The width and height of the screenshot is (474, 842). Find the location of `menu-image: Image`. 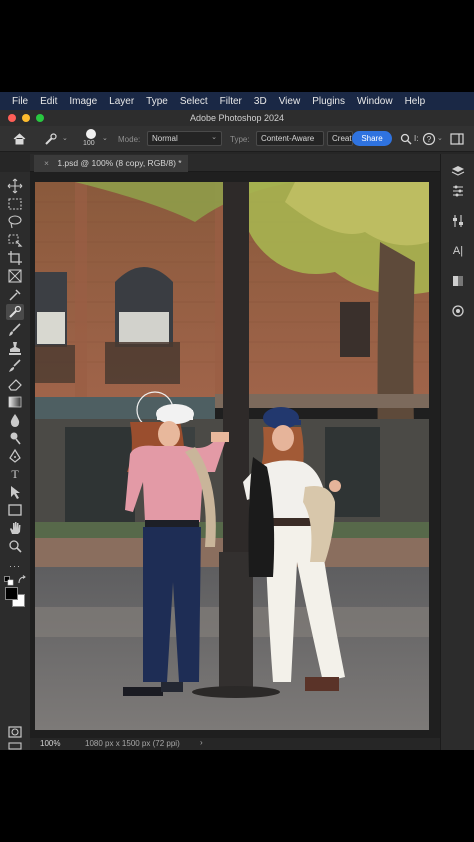

menu-image: Image is located at coordinates (83, 101).